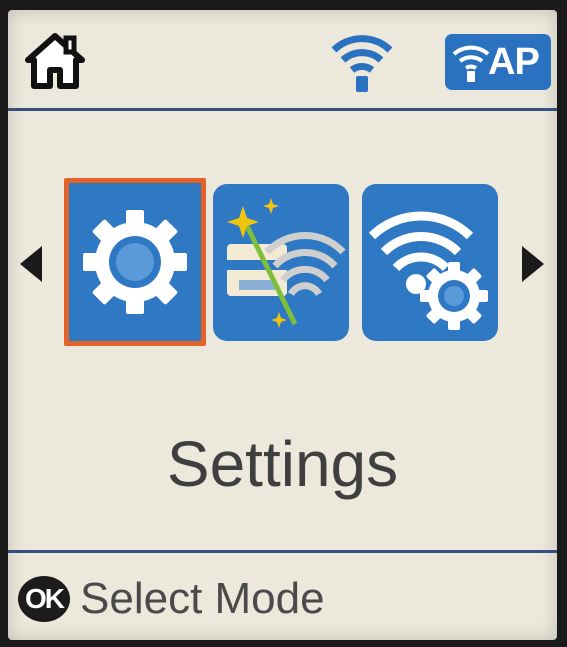 The width and height of the screenshot is (567, 647). I want to click on header-divider, so click(282, 109).